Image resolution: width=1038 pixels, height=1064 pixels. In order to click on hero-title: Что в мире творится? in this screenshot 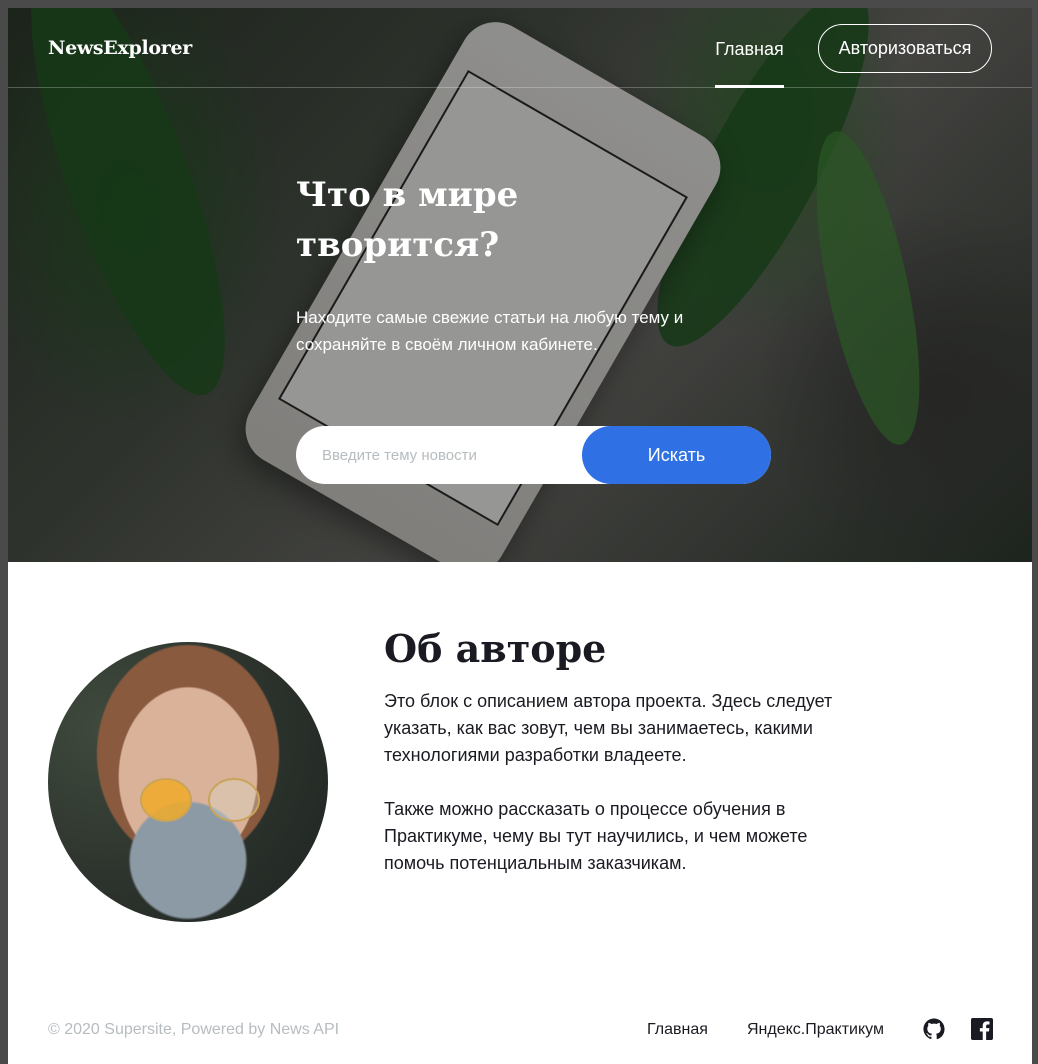, I will do `click(407, 220)`.